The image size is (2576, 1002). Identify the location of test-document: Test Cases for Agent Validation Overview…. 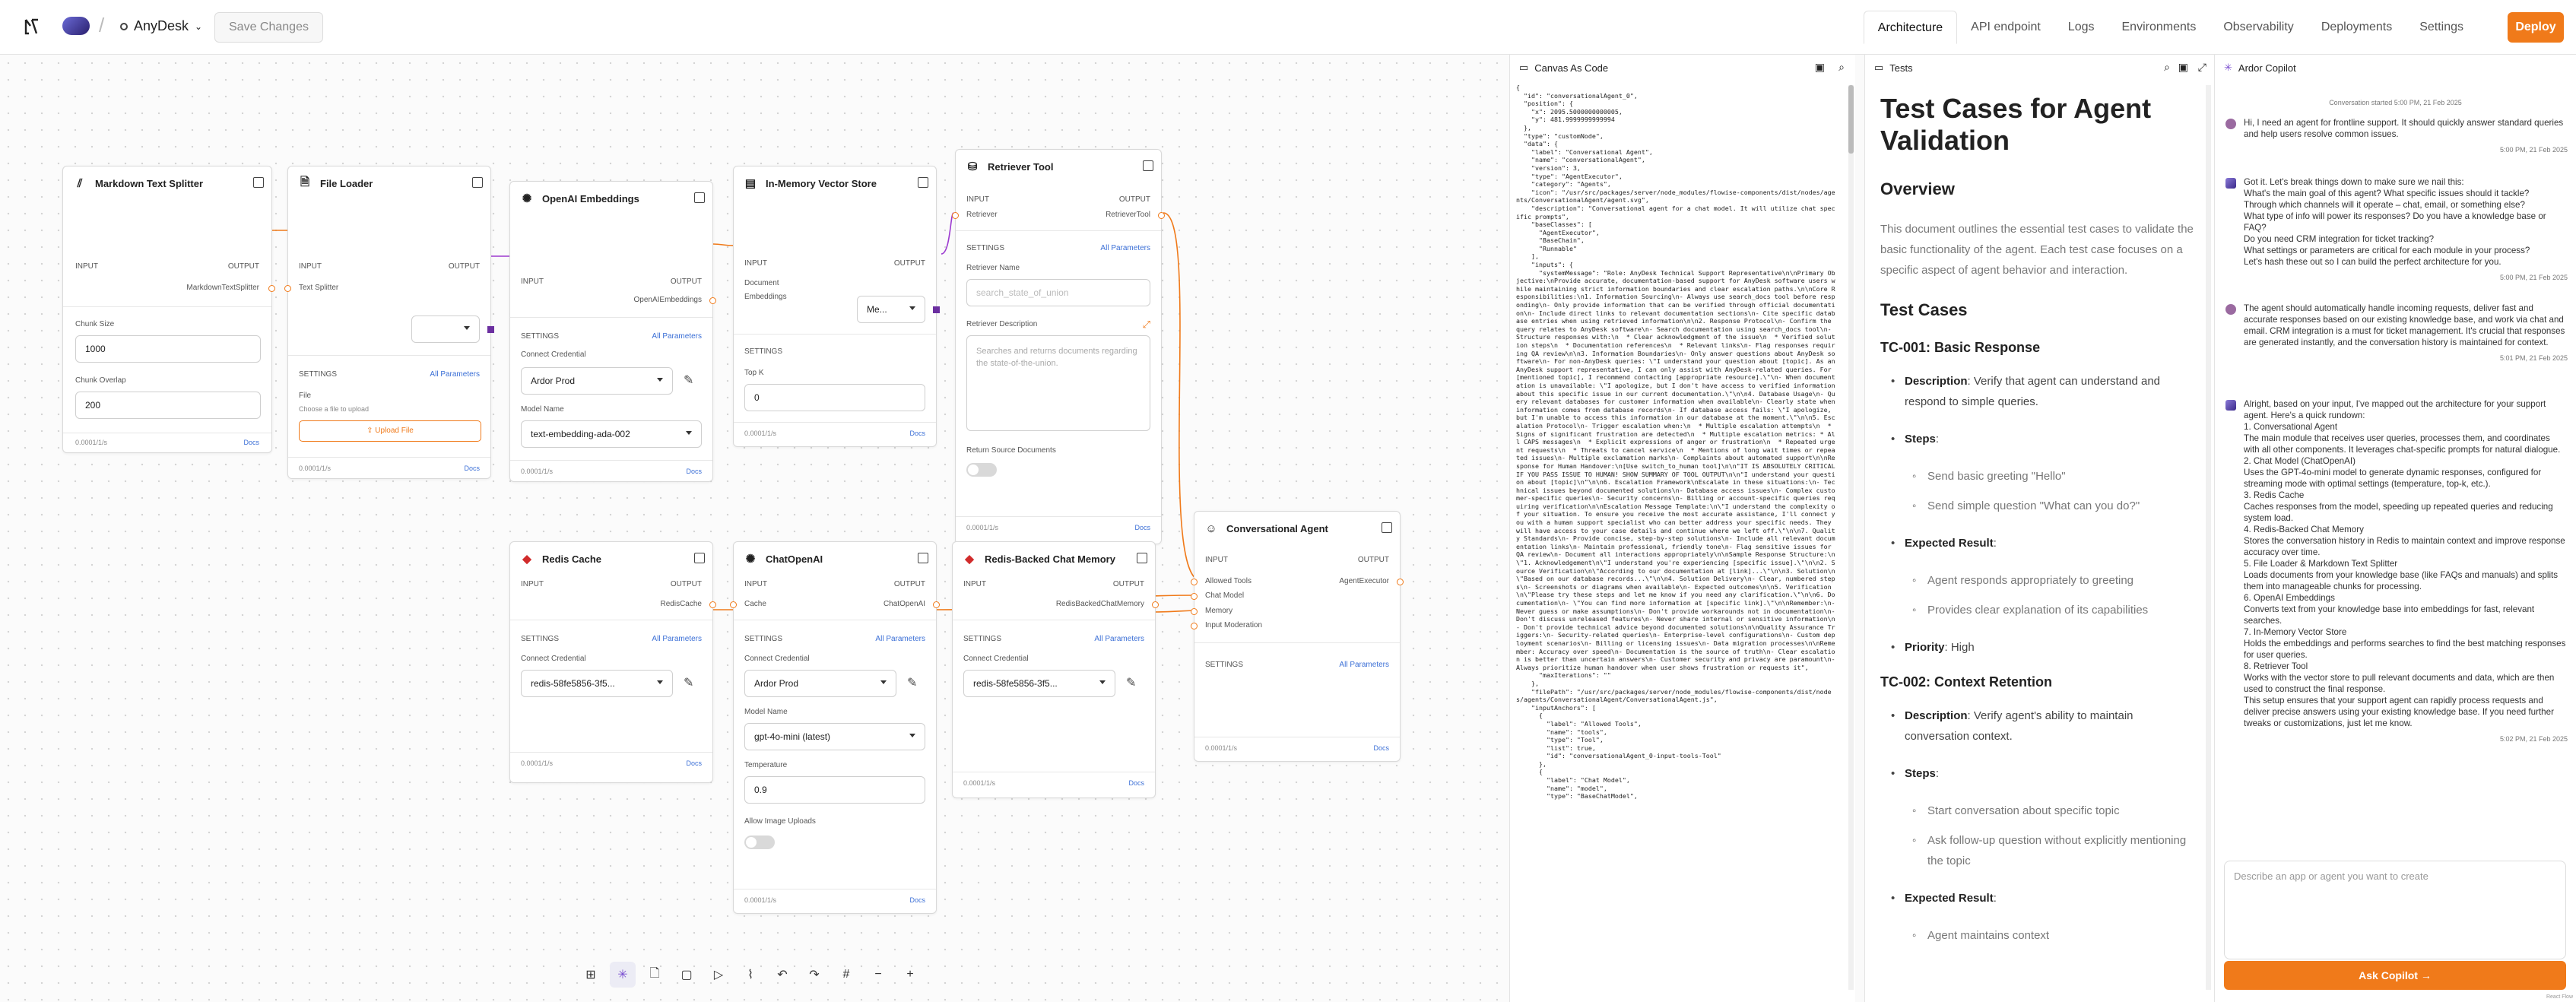
(2037, 541).